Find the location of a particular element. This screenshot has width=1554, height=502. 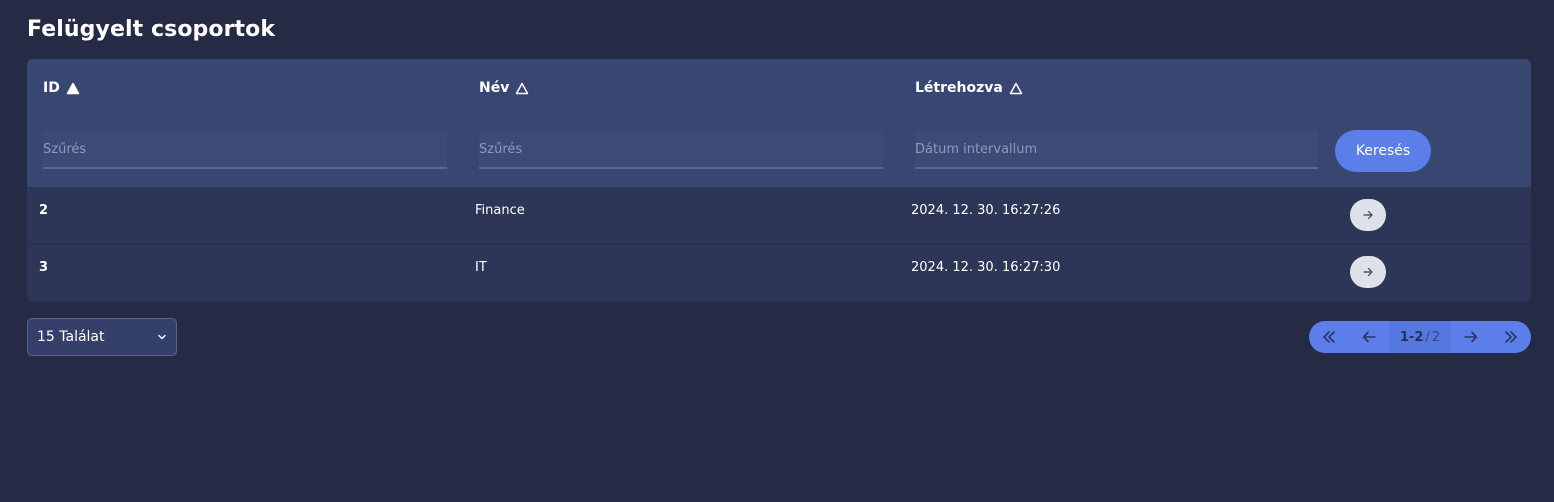

search-button: Keresés is located at coordinates (1383, 151).